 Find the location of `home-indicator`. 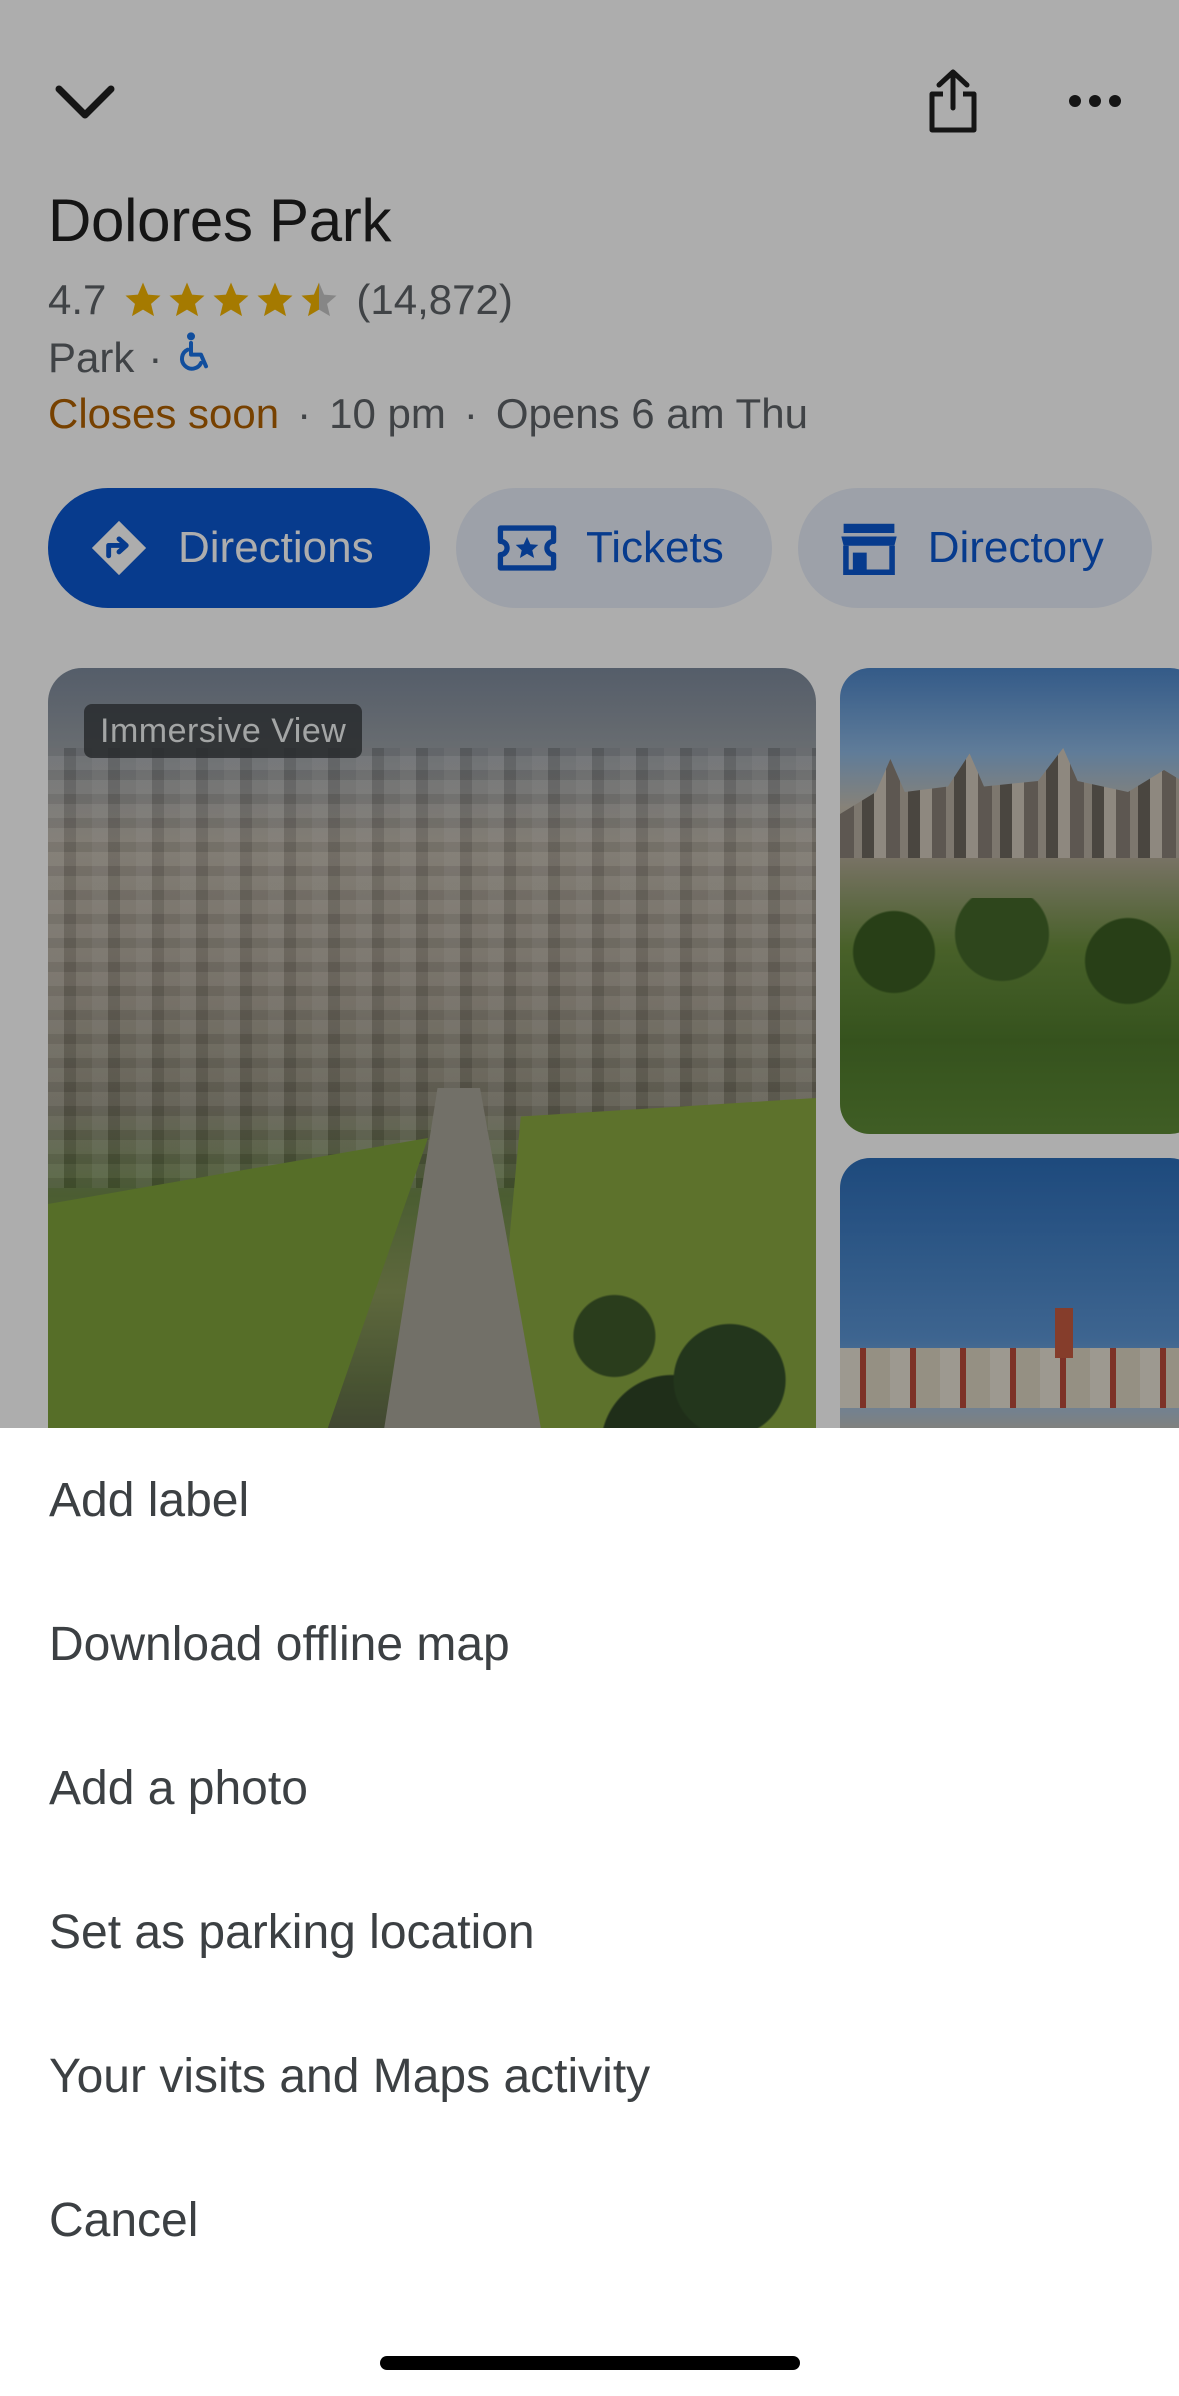

home-indicator is located at coordinates (590, 2363).